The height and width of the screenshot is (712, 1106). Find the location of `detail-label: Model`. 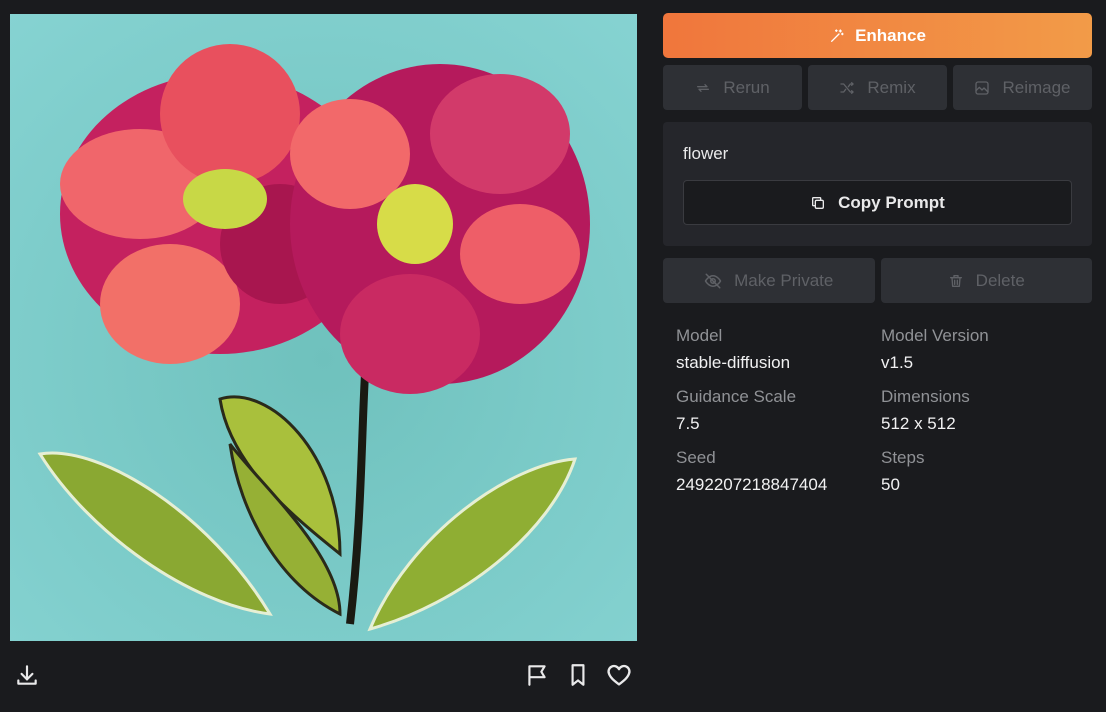

detail-label: Model is located at coordinates (699, 335).